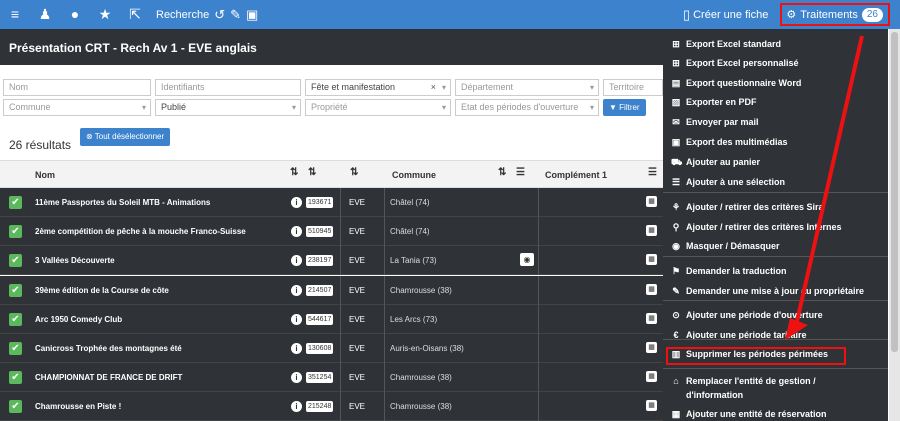  What do you see at coordinates (894, 192) in the screenshot?
I see `scrollbar-thumb` at bounding box center [894, 192].